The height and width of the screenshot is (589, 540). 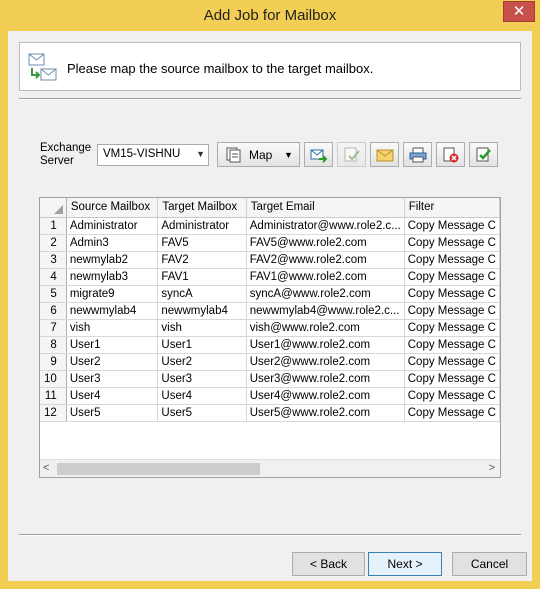 I want to click on source-mailbox-cell: newmylab2, so click(x=112, y=260).